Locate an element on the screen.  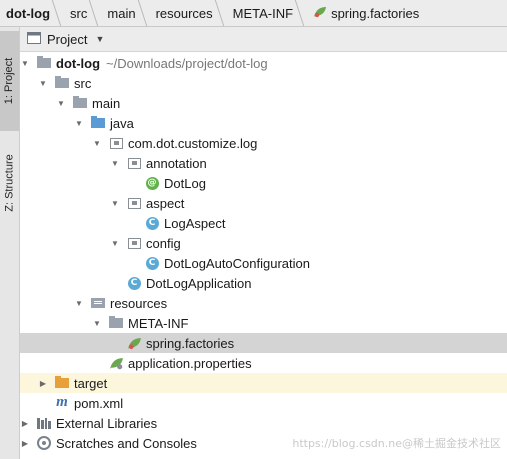
panel-title: Project is located at coordinates (67, 39).